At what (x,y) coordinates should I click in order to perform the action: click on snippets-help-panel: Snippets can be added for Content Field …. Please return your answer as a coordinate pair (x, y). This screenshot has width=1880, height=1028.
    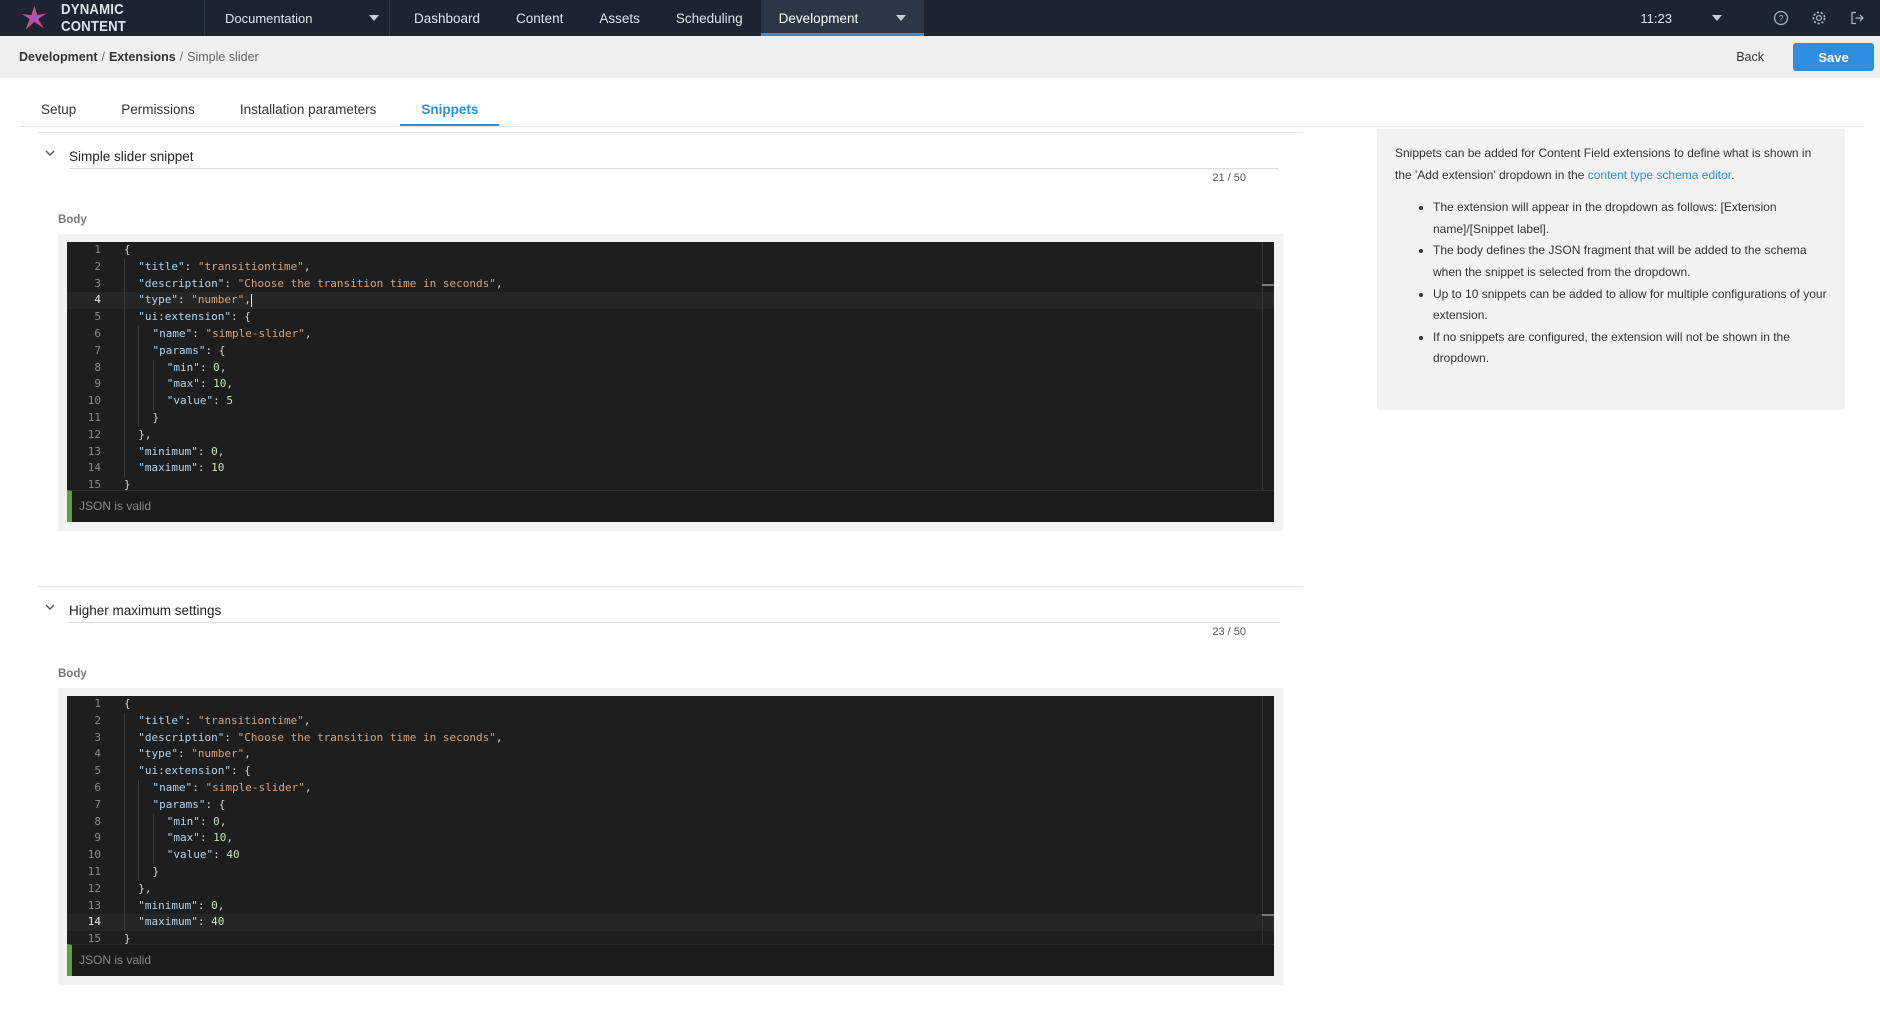
    Looking at the image, I should click on (1611, 269).